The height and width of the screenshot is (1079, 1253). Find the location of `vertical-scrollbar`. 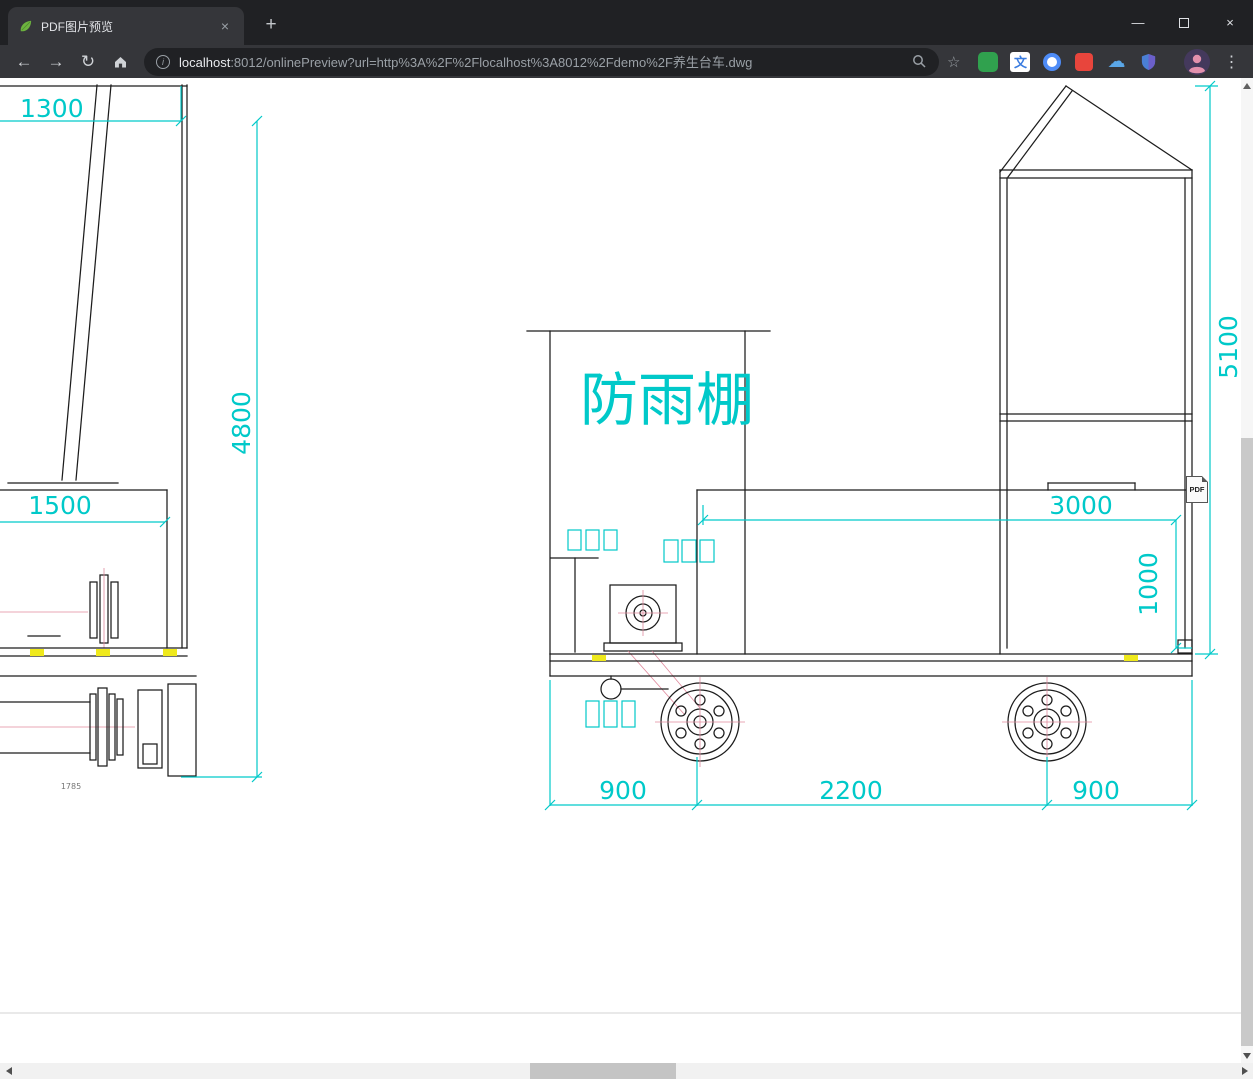

vertical-scrollbar is located at coordinates (1247, 570).